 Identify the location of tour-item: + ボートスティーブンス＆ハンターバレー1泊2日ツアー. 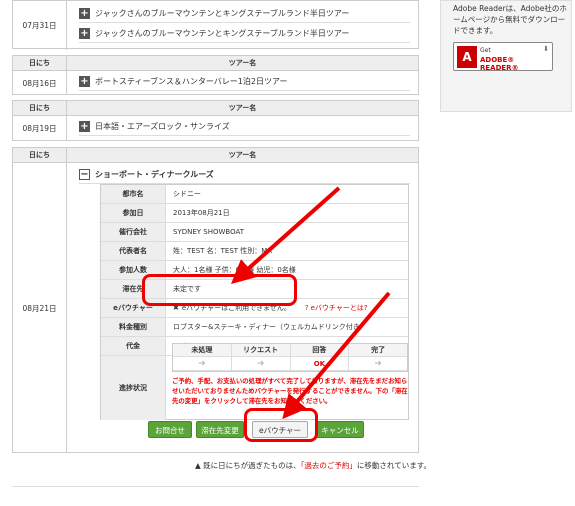
(244, 82).